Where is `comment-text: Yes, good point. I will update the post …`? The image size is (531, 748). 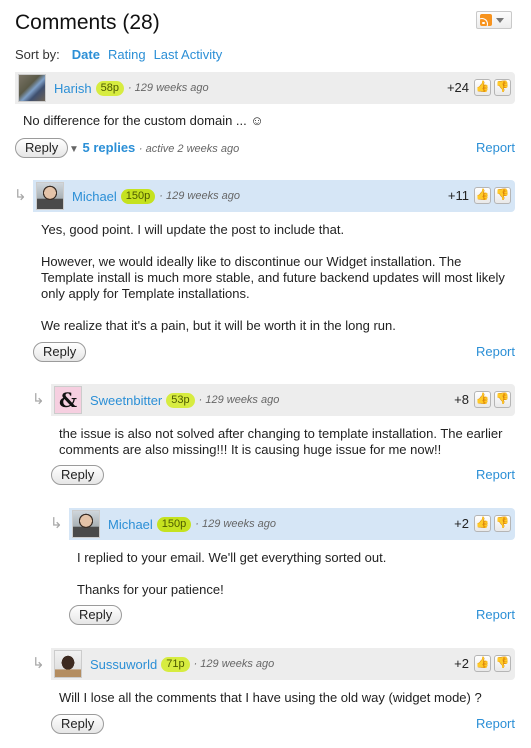
comment-text: Yes, good point. I will update the post … is located at coordinates (193, 229).